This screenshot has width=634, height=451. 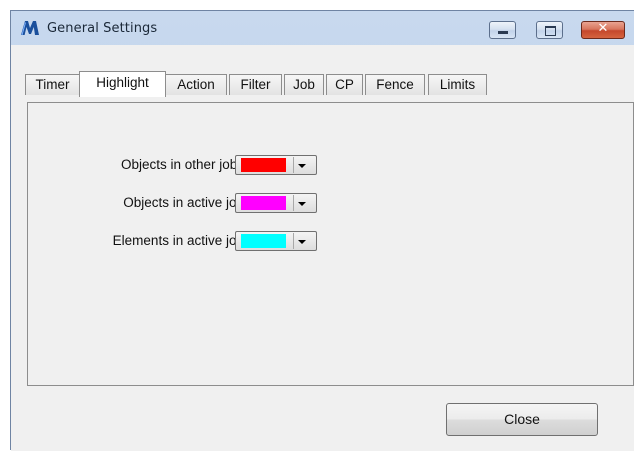 I want to click on minimize-button, so click(x=502, y=30).